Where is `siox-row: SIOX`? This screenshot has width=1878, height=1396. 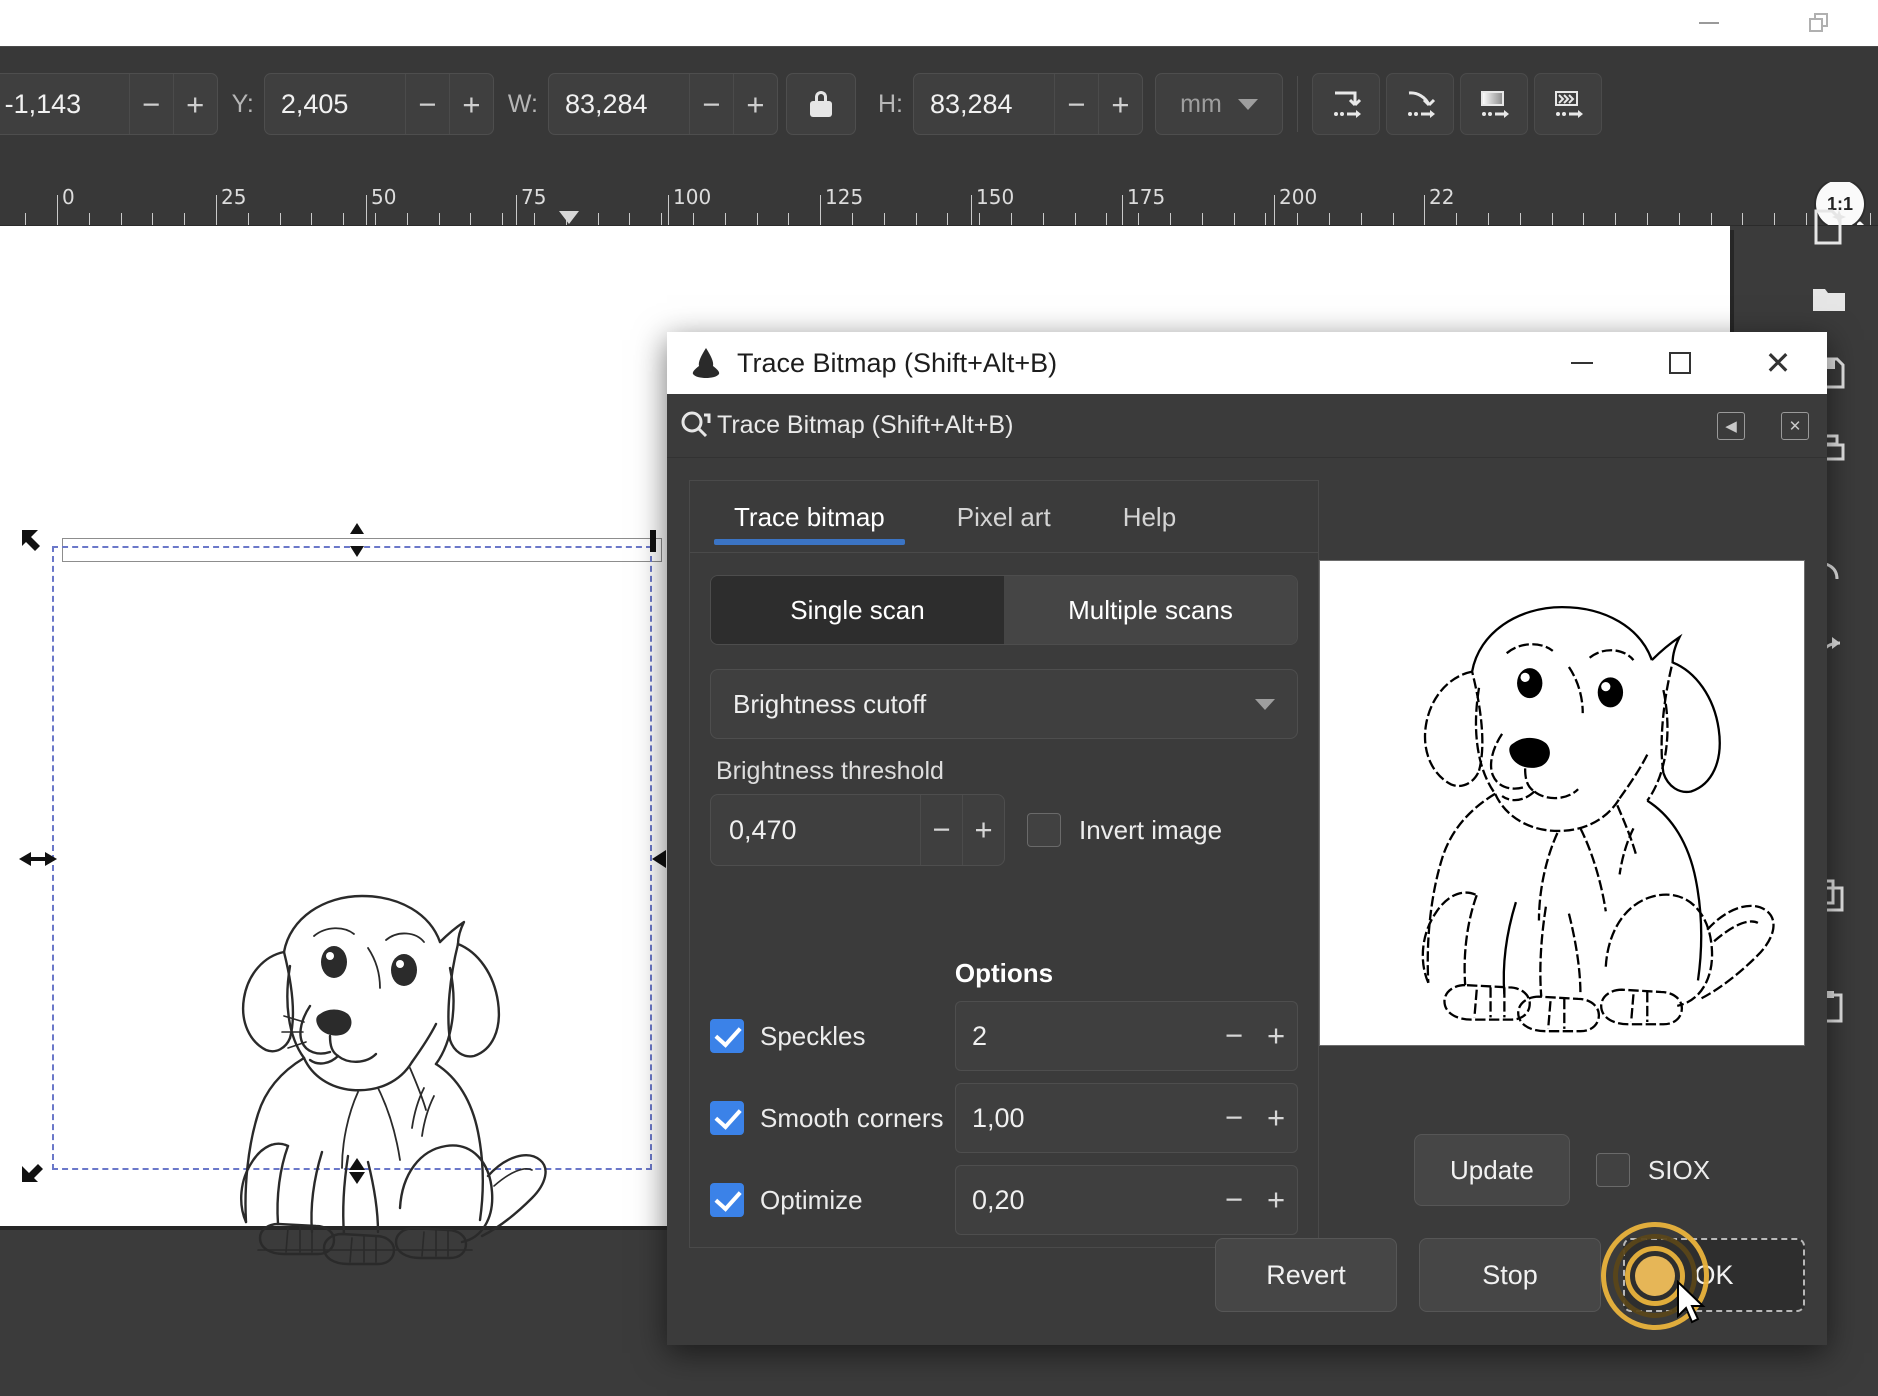 siox-row: SIOX is located at coordinates (1652, 1170).